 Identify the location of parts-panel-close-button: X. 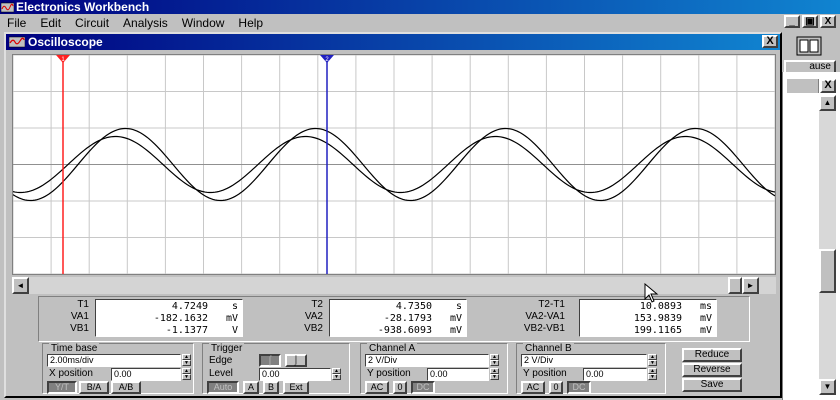
(828, 86).